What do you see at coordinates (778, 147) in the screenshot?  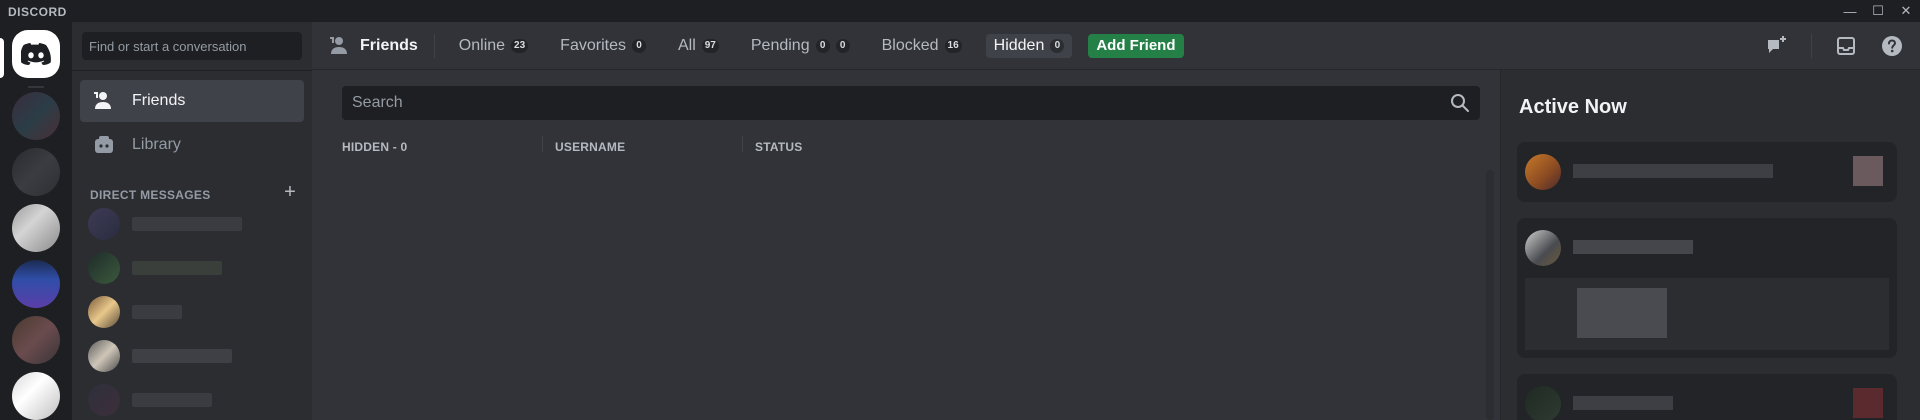 I see `column-header-status: STATUS` at bounding box center [778, 147].